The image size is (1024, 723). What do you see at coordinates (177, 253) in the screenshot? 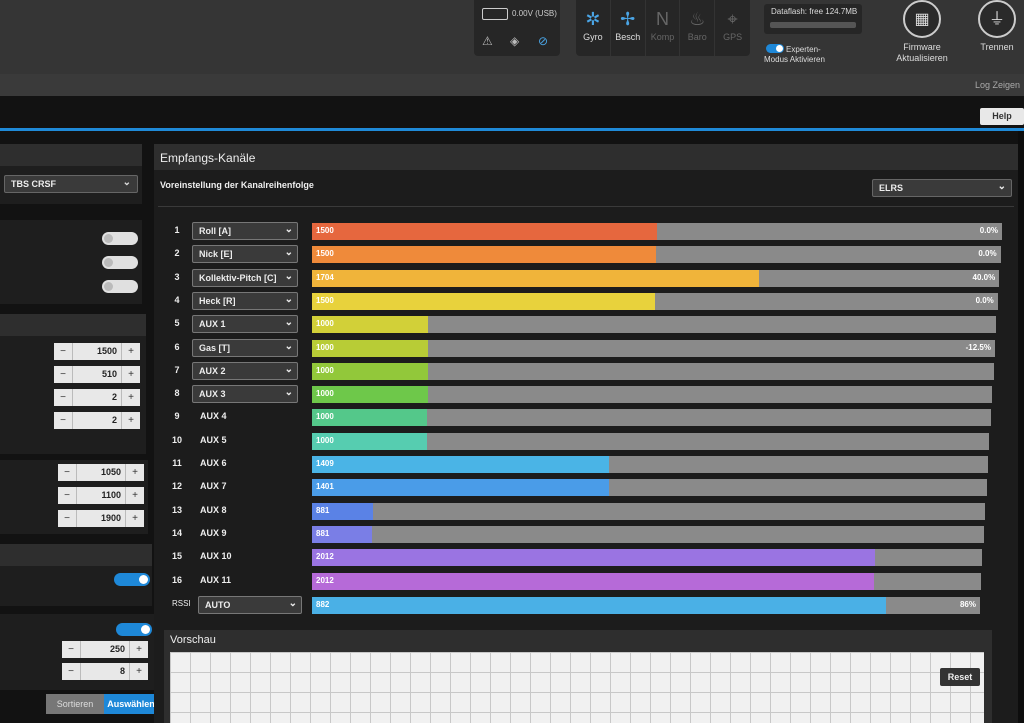
I see `channel-number: 2` at bounding box center [177, 253].